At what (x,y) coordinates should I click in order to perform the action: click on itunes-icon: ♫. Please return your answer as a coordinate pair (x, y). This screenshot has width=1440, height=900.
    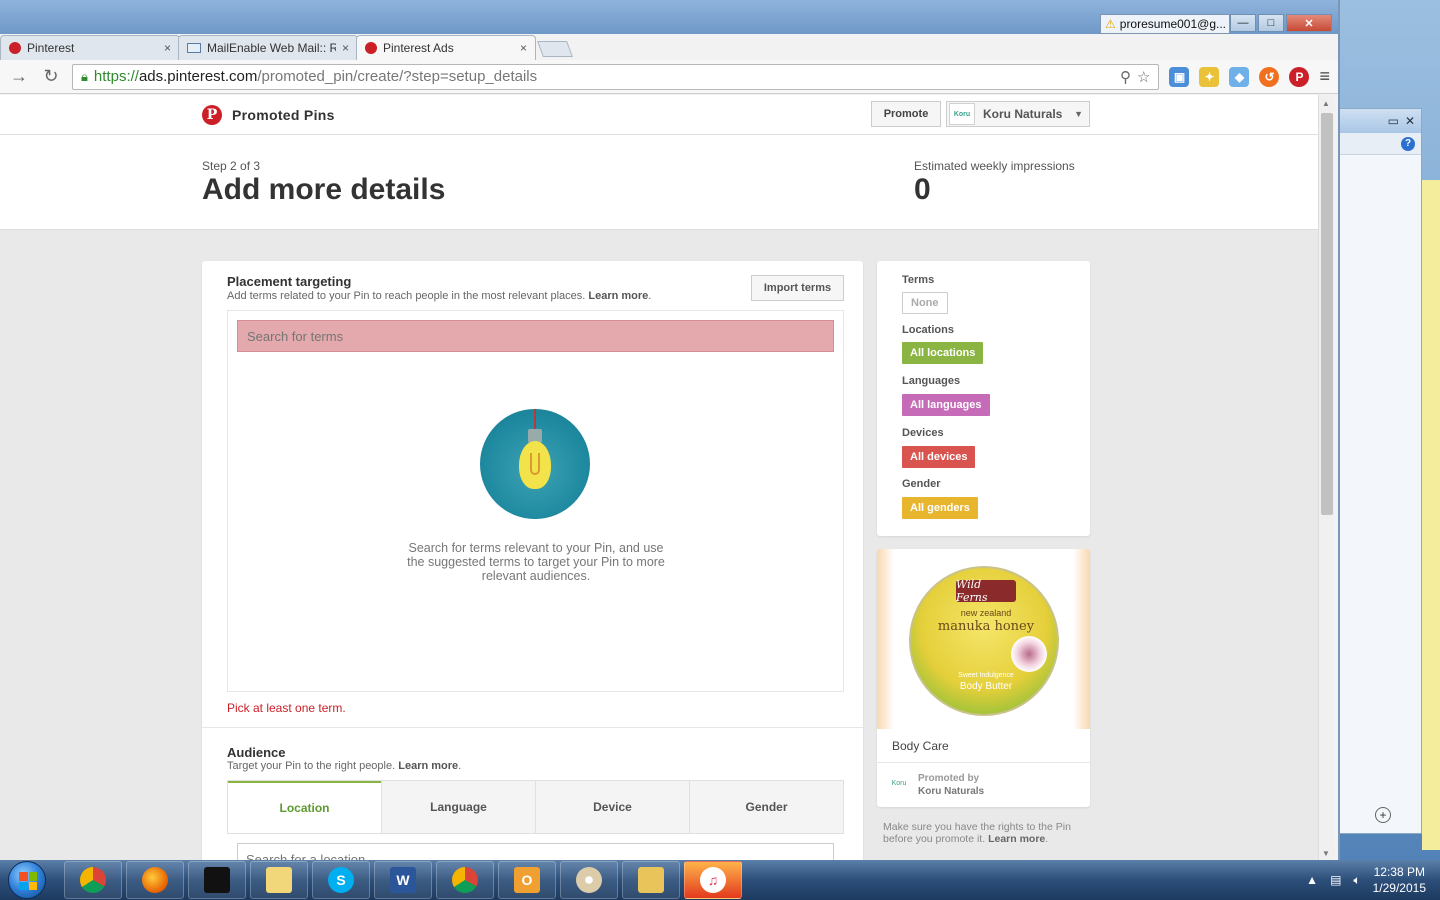
    Looking at the image, I should click on (713, 880).